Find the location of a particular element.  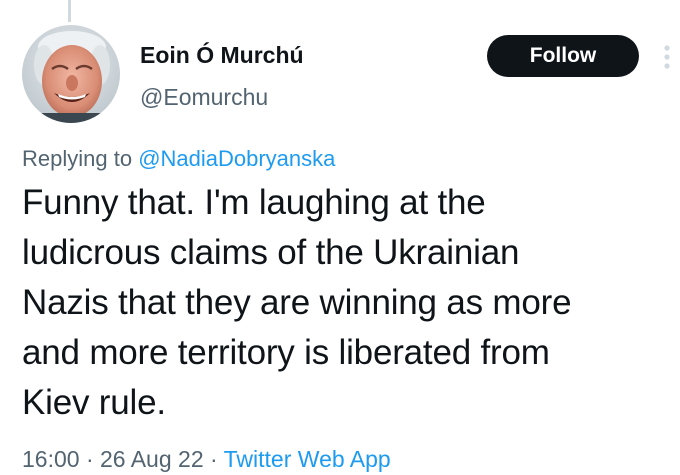

thread-connector-line is located at coordinates (69, 11).